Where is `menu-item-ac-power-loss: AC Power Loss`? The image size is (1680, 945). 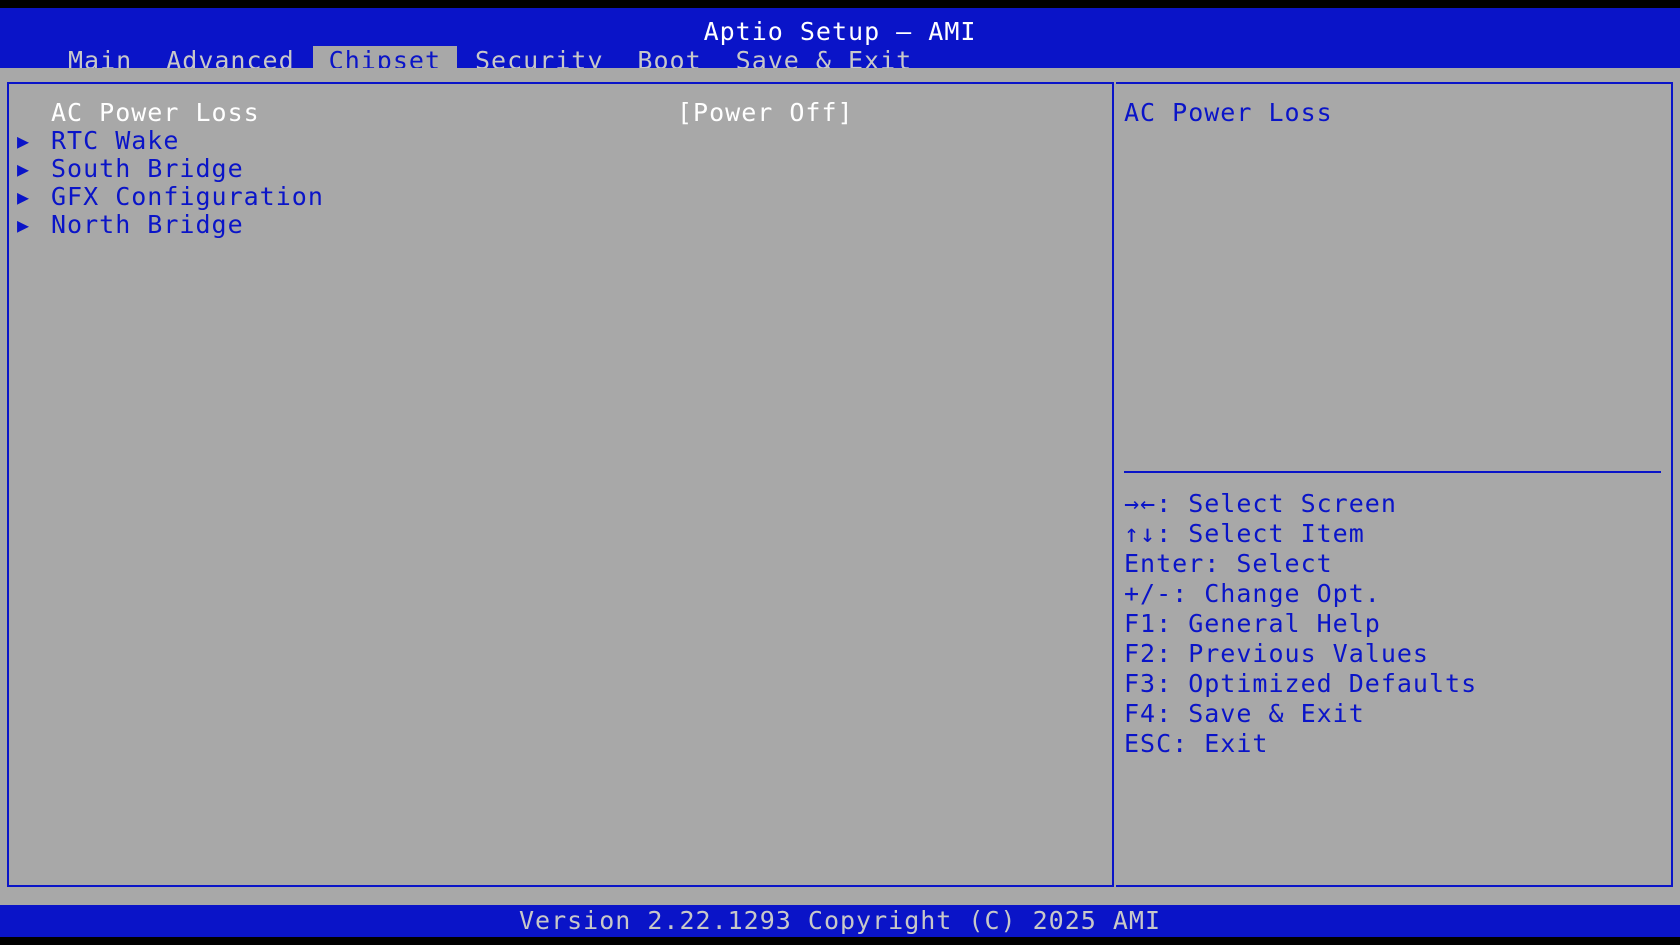
menu-item-ac-power-loss: AC Power Loss is located at coordinates (138, 113).